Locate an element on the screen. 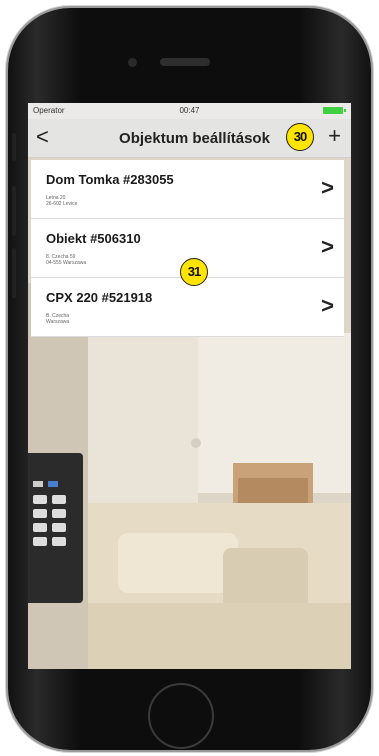 The image size is (379, 756). object-title: Dom Tomka #283055 is located at coordinates (110, 179).